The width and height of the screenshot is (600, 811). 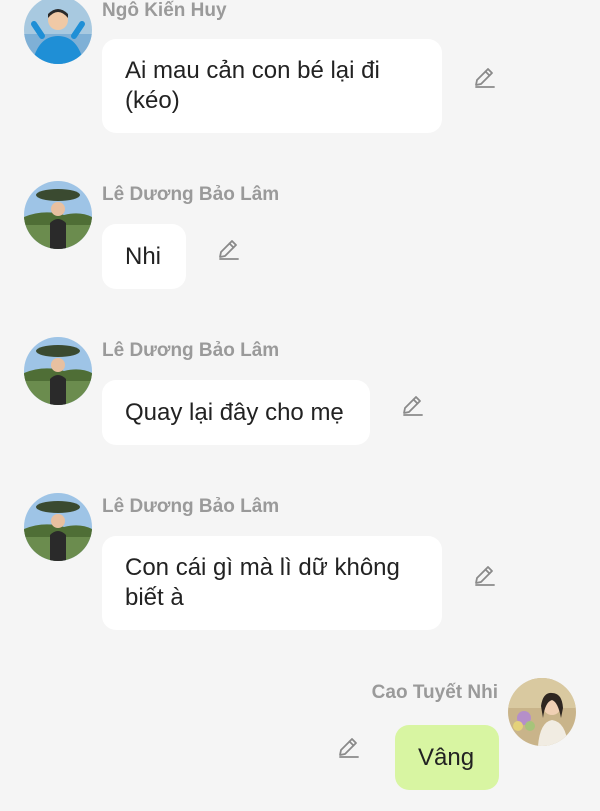 I want to click on avatar-ngo-kien-huy, so click(x=58, y=32).